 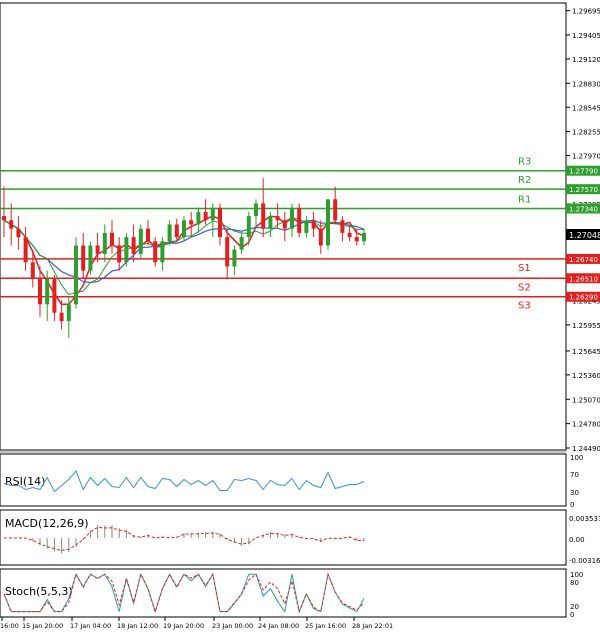 I want to click on stoch-tick-20: 20, so click(x=574, y=607).